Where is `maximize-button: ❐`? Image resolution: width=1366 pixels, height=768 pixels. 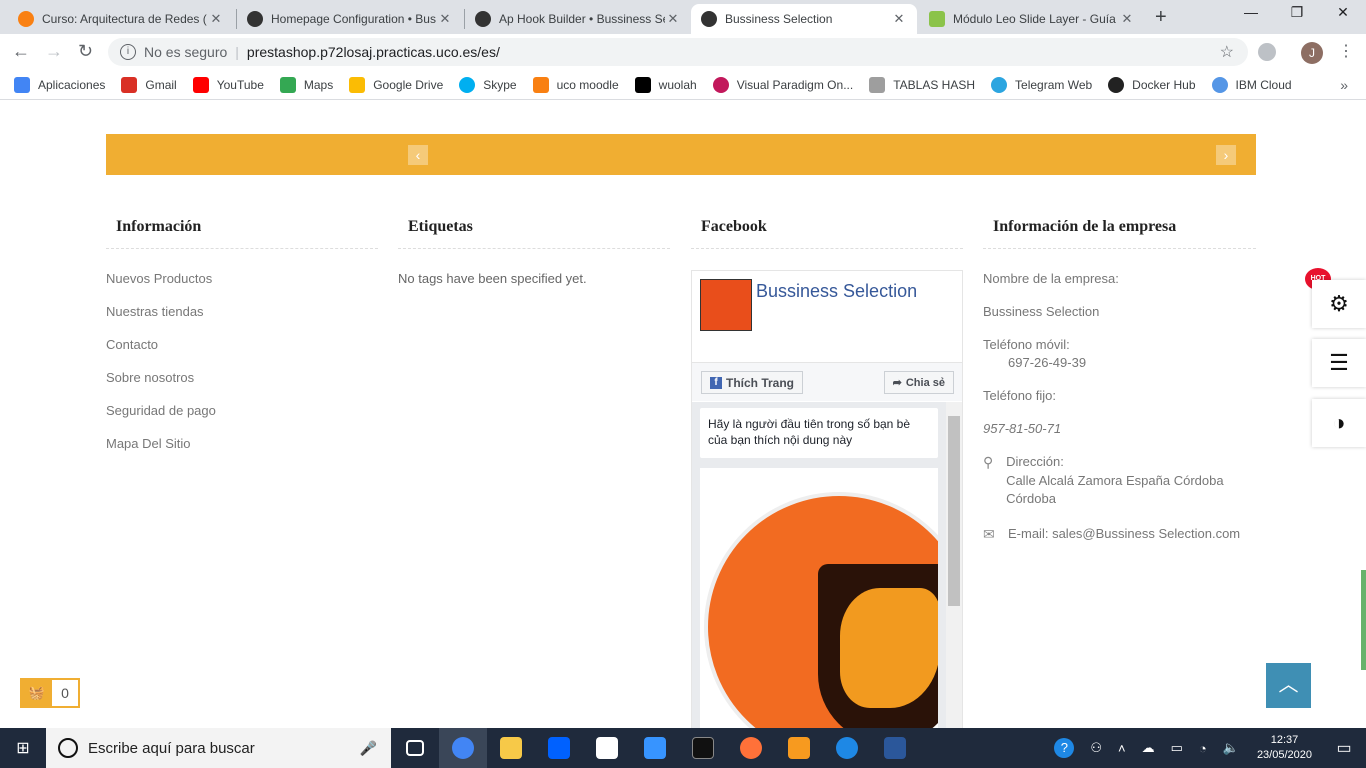
maximize-button: ❐ is located at coordinates (1297, 12).